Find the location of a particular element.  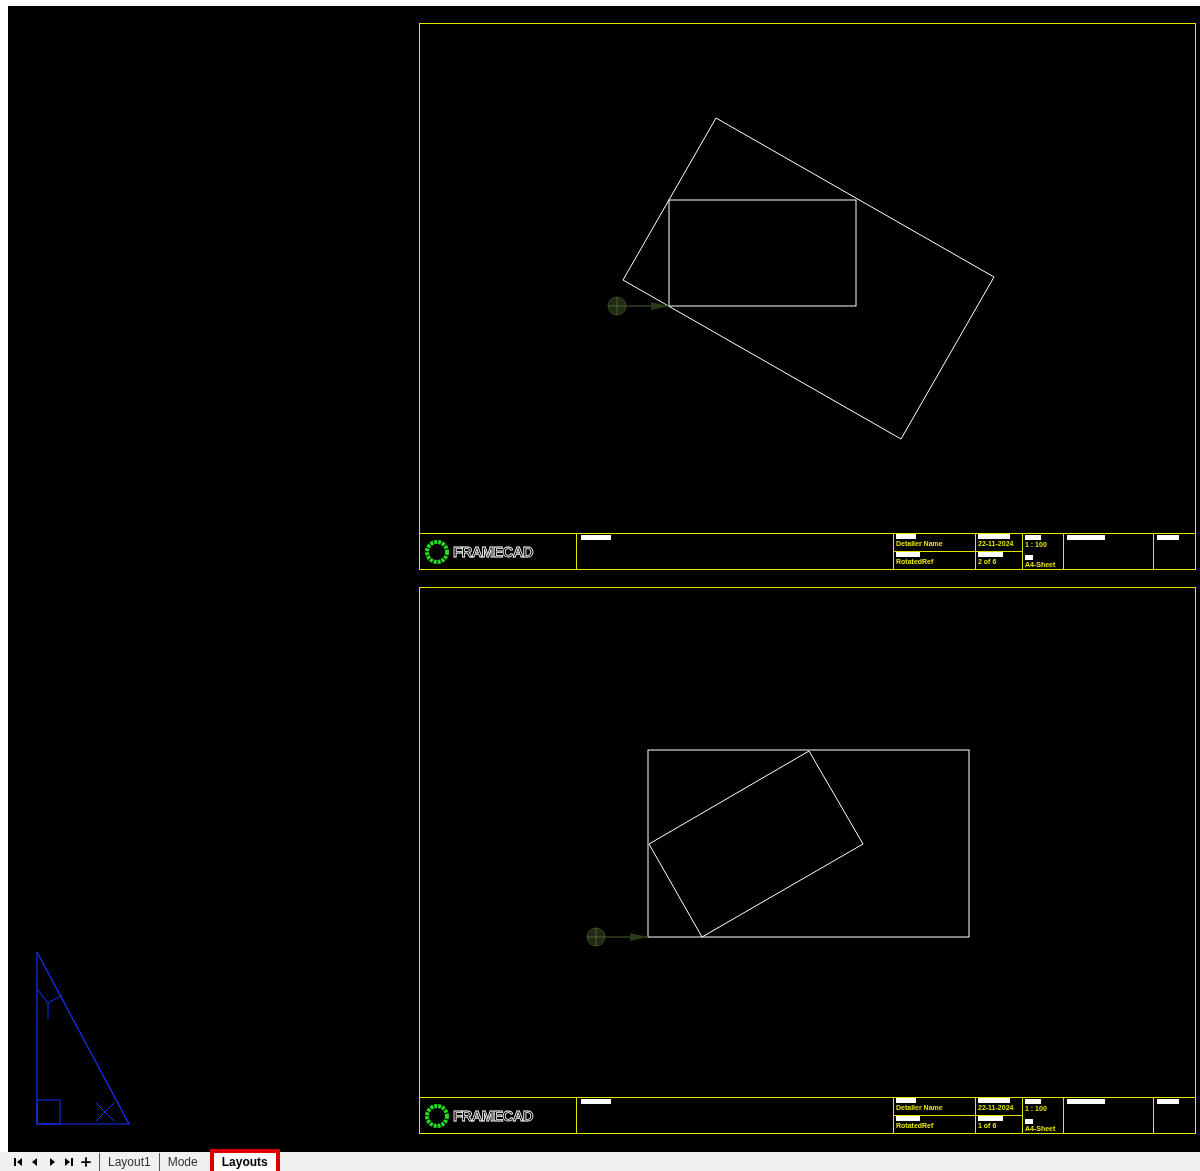

add-tab-icon is located at coordinates (86, 1161).